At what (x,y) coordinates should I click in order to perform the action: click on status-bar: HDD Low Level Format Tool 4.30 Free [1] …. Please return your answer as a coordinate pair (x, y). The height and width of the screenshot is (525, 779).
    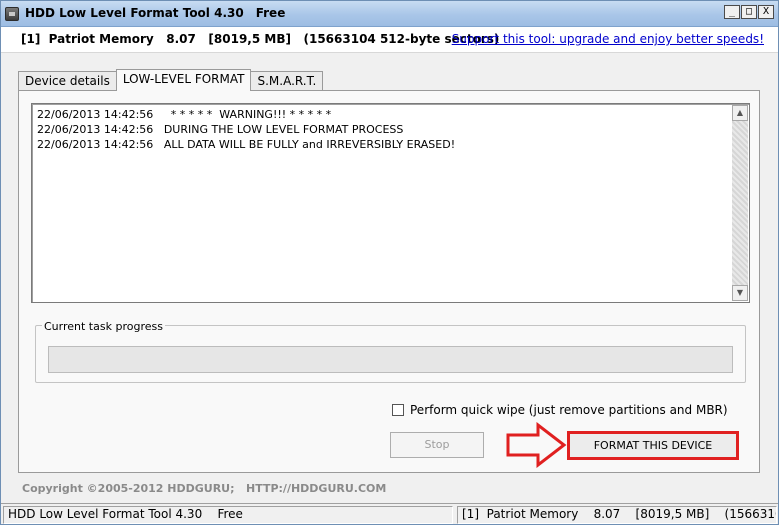
    Looking at the image, I should click on (389, 513).